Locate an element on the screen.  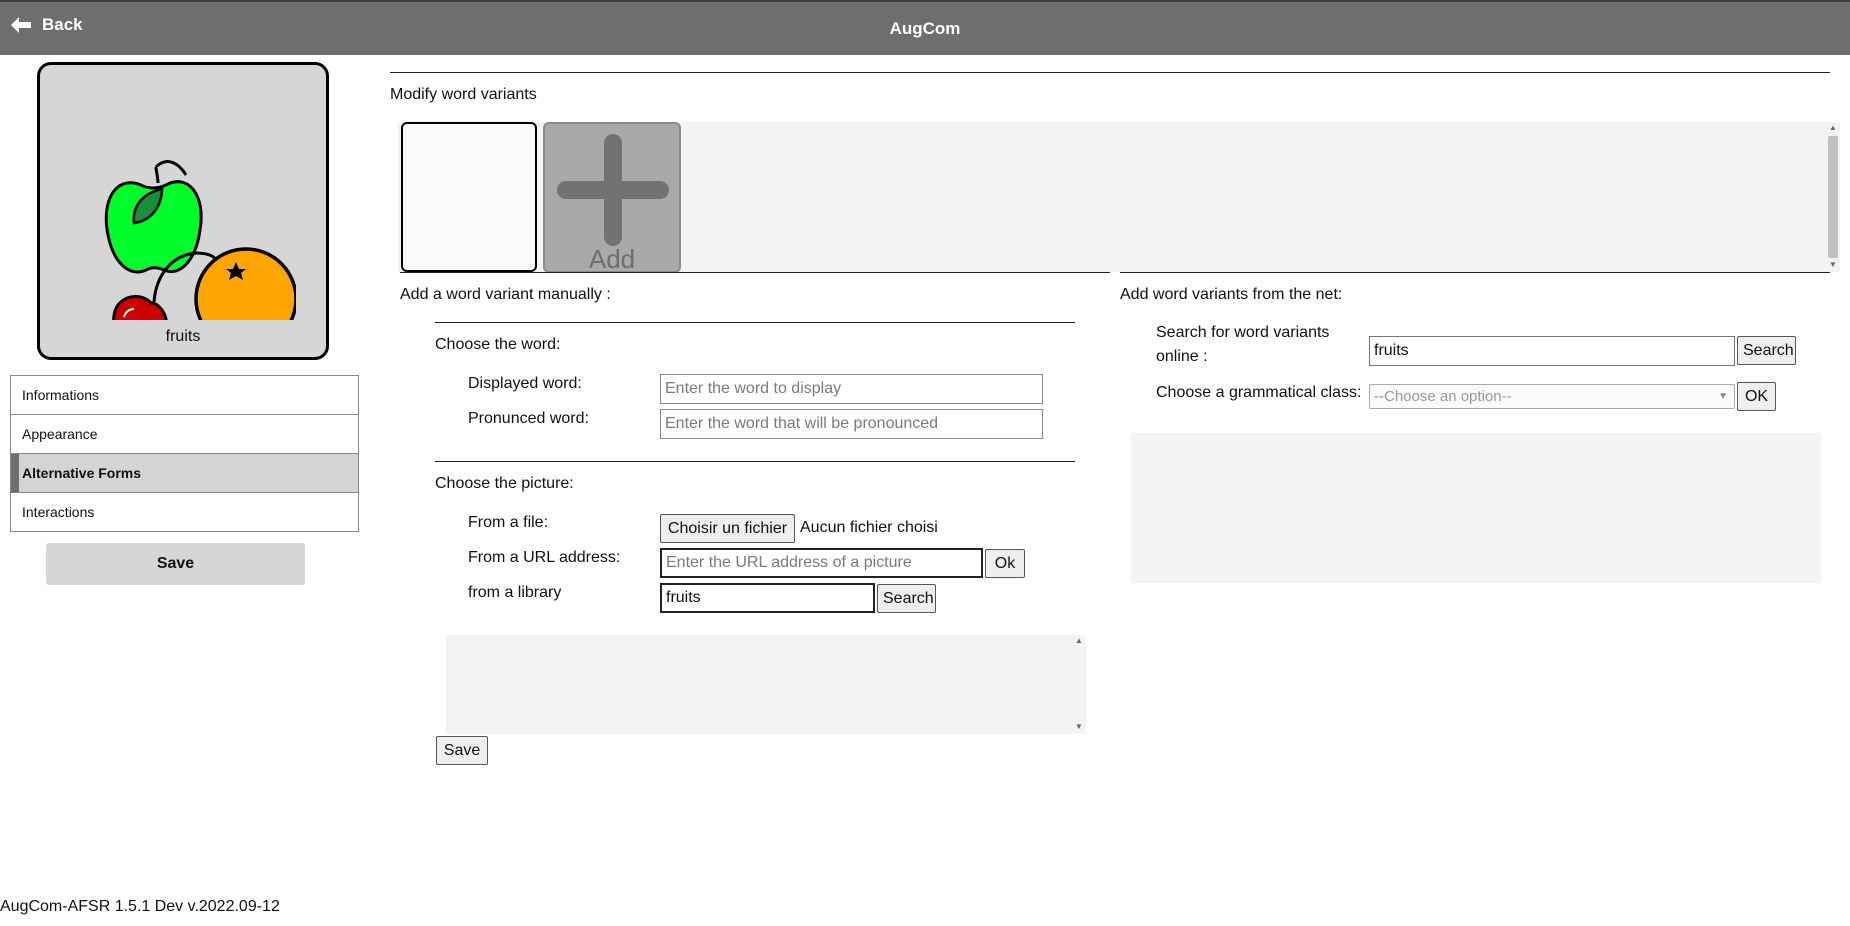
from-library-label: from a library is located at coordinates (515, 592).